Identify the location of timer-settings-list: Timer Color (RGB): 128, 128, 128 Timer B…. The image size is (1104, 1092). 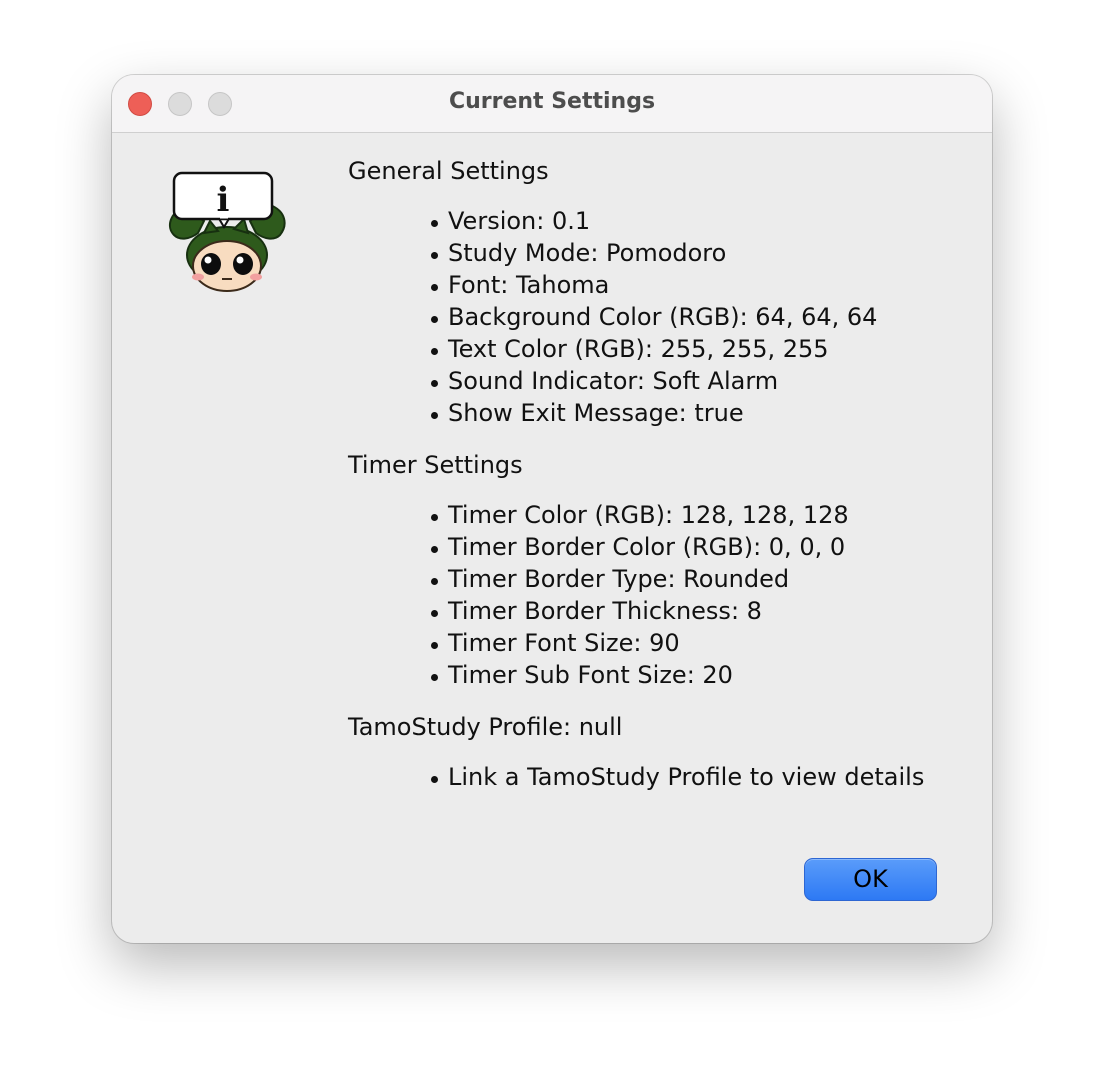
(663, 595).